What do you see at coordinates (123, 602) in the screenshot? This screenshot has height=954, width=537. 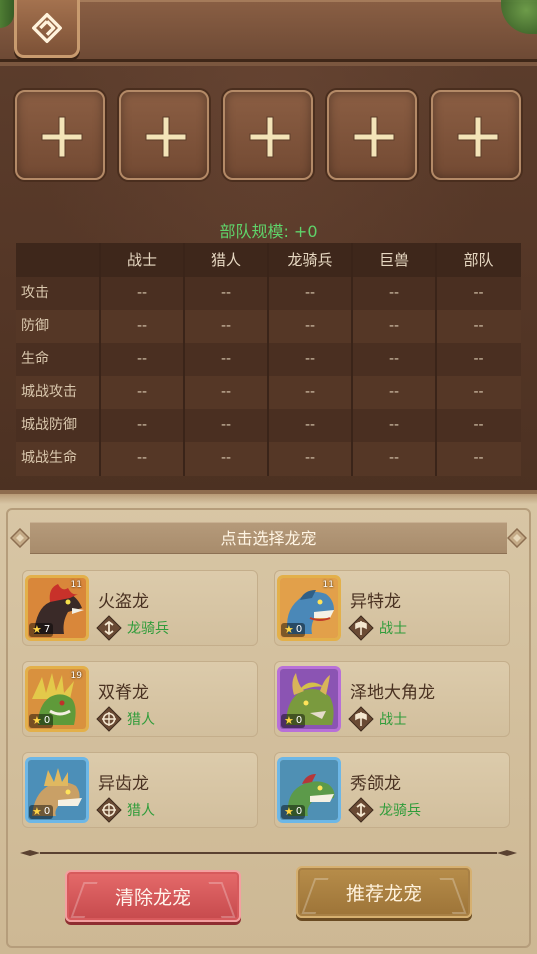 I see `pet-name: 火盗龙` at bounding box center [123, 602].